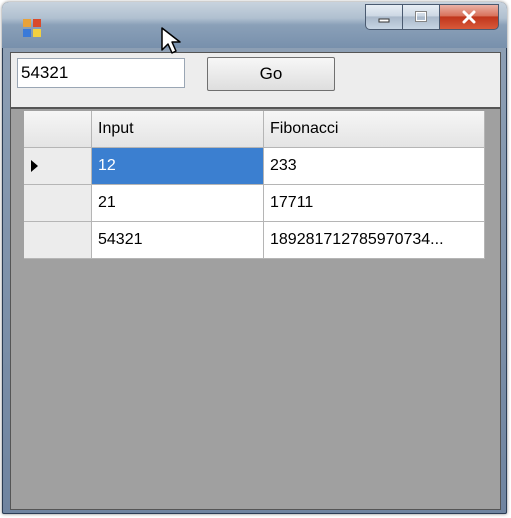  What do you see at coordinates (178, 240) in the screenshot?
I see `cell-input: 54321` at bounding box center [178, 240].